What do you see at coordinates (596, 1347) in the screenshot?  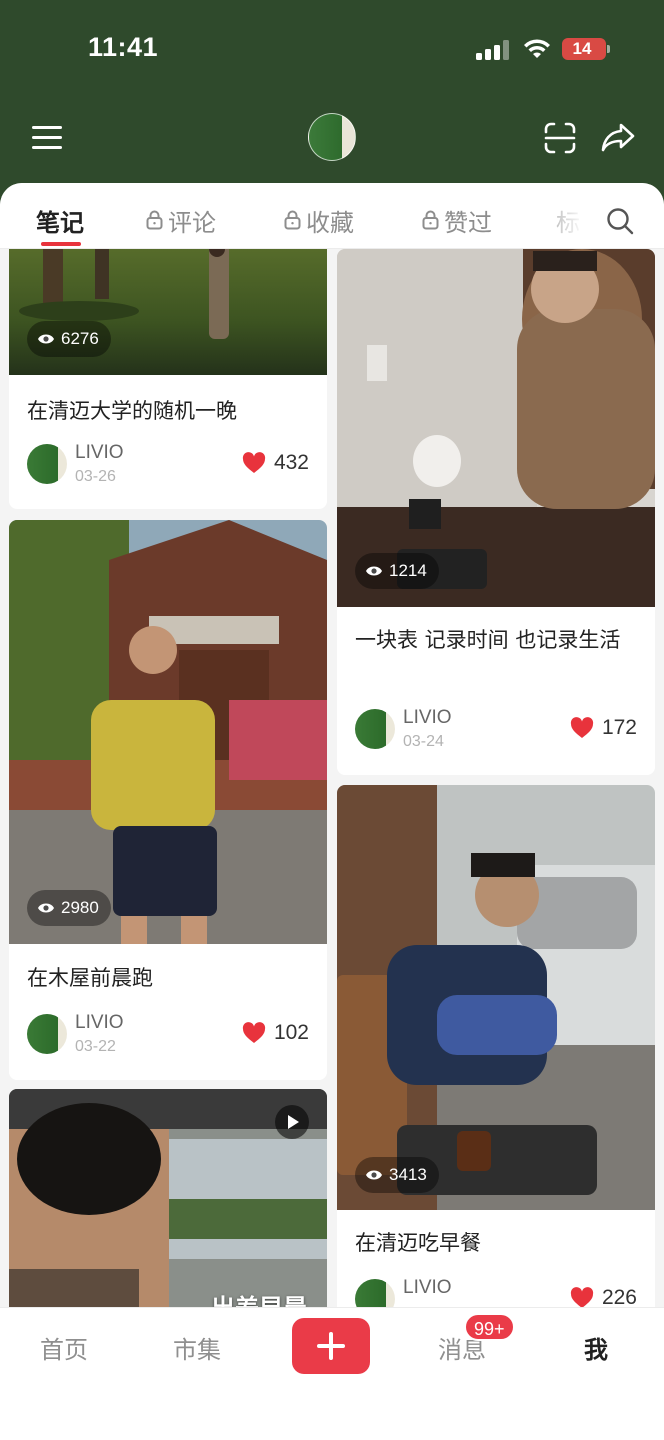 I see `nav-me: 我` at bounding box center [596, 1347].